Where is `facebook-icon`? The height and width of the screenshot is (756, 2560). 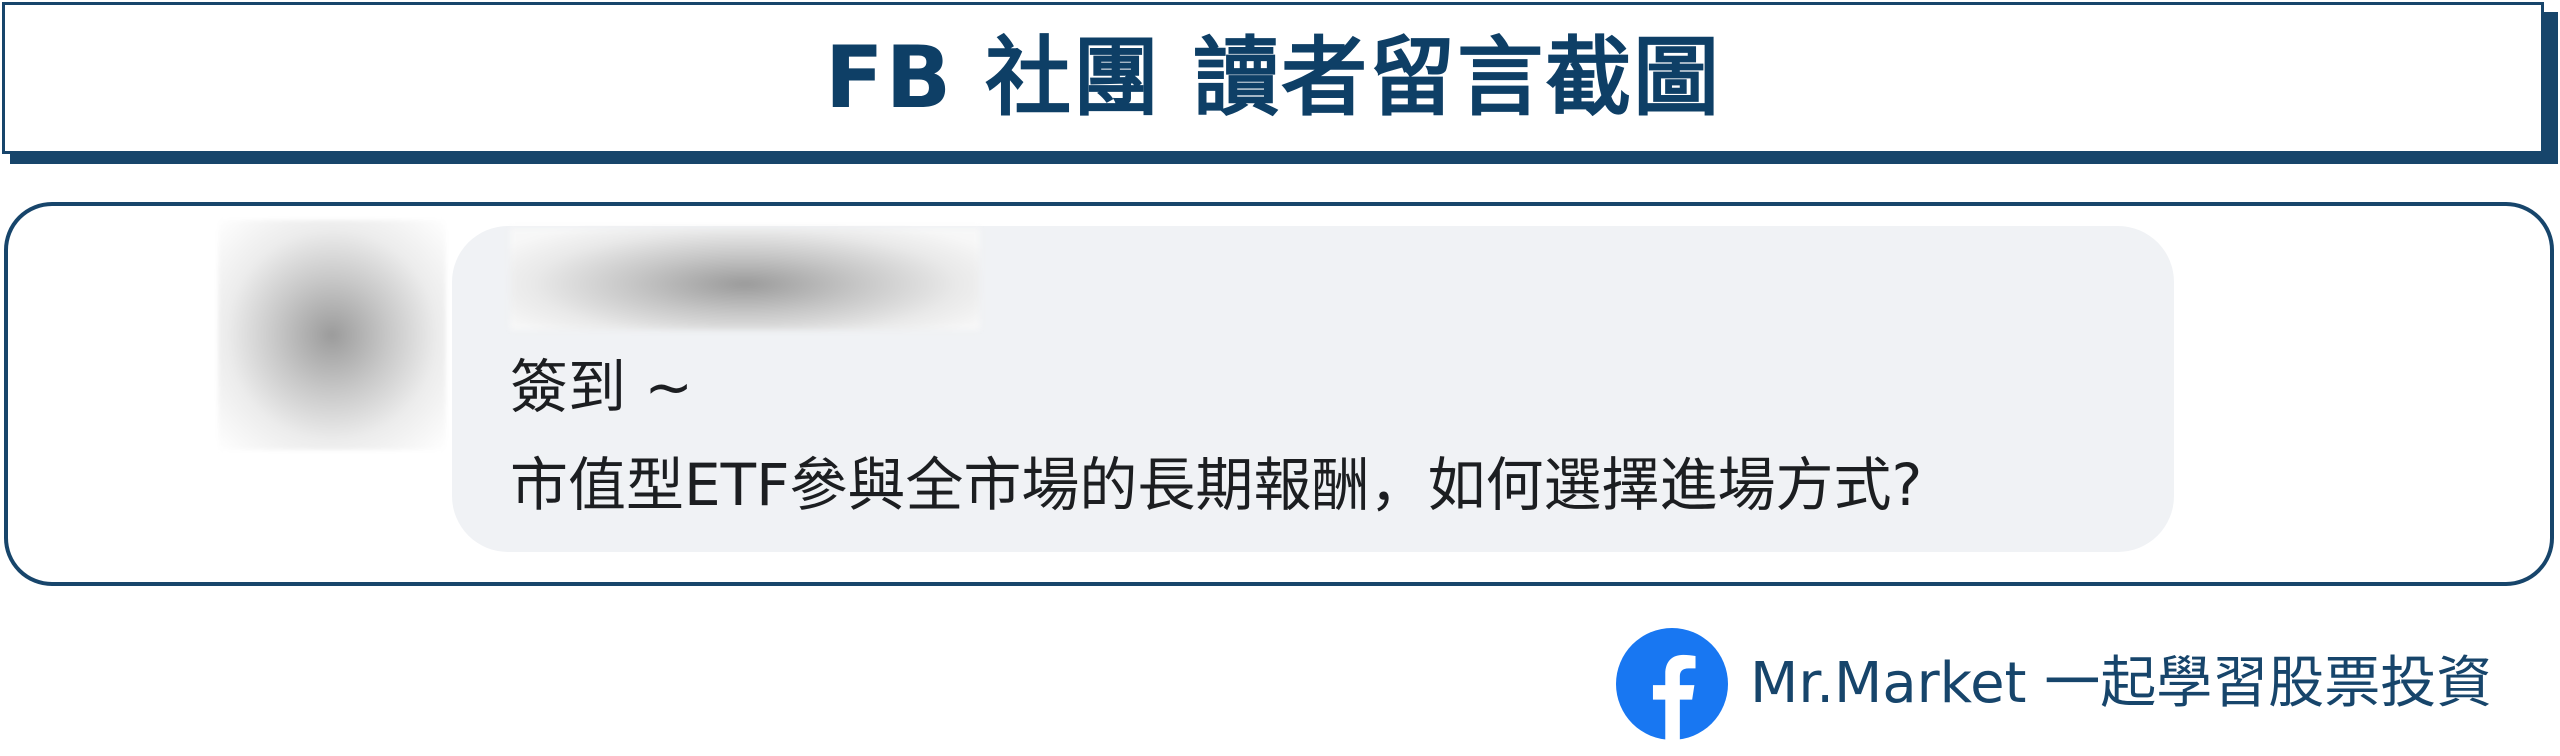
facebook-icon is located at coordinates (1672, 684).